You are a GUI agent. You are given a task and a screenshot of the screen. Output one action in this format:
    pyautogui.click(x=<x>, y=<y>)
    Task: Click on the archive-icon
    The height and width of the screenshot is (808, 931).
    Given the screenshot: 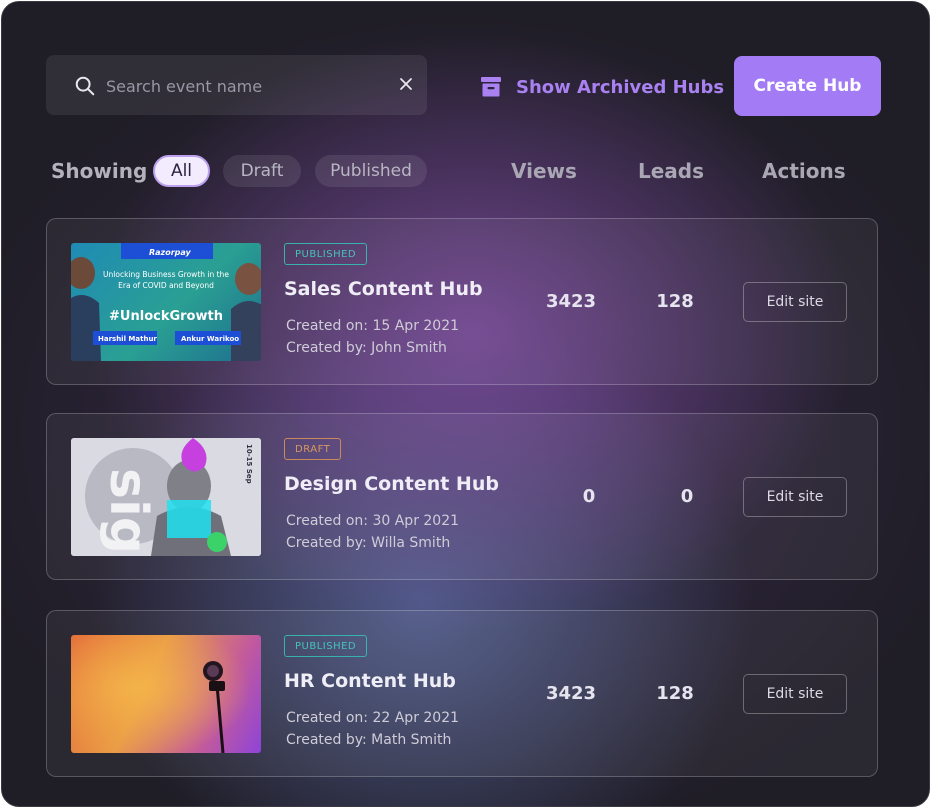 What is the action you would take?
    pyautogui.click(x=491, y=87)
    